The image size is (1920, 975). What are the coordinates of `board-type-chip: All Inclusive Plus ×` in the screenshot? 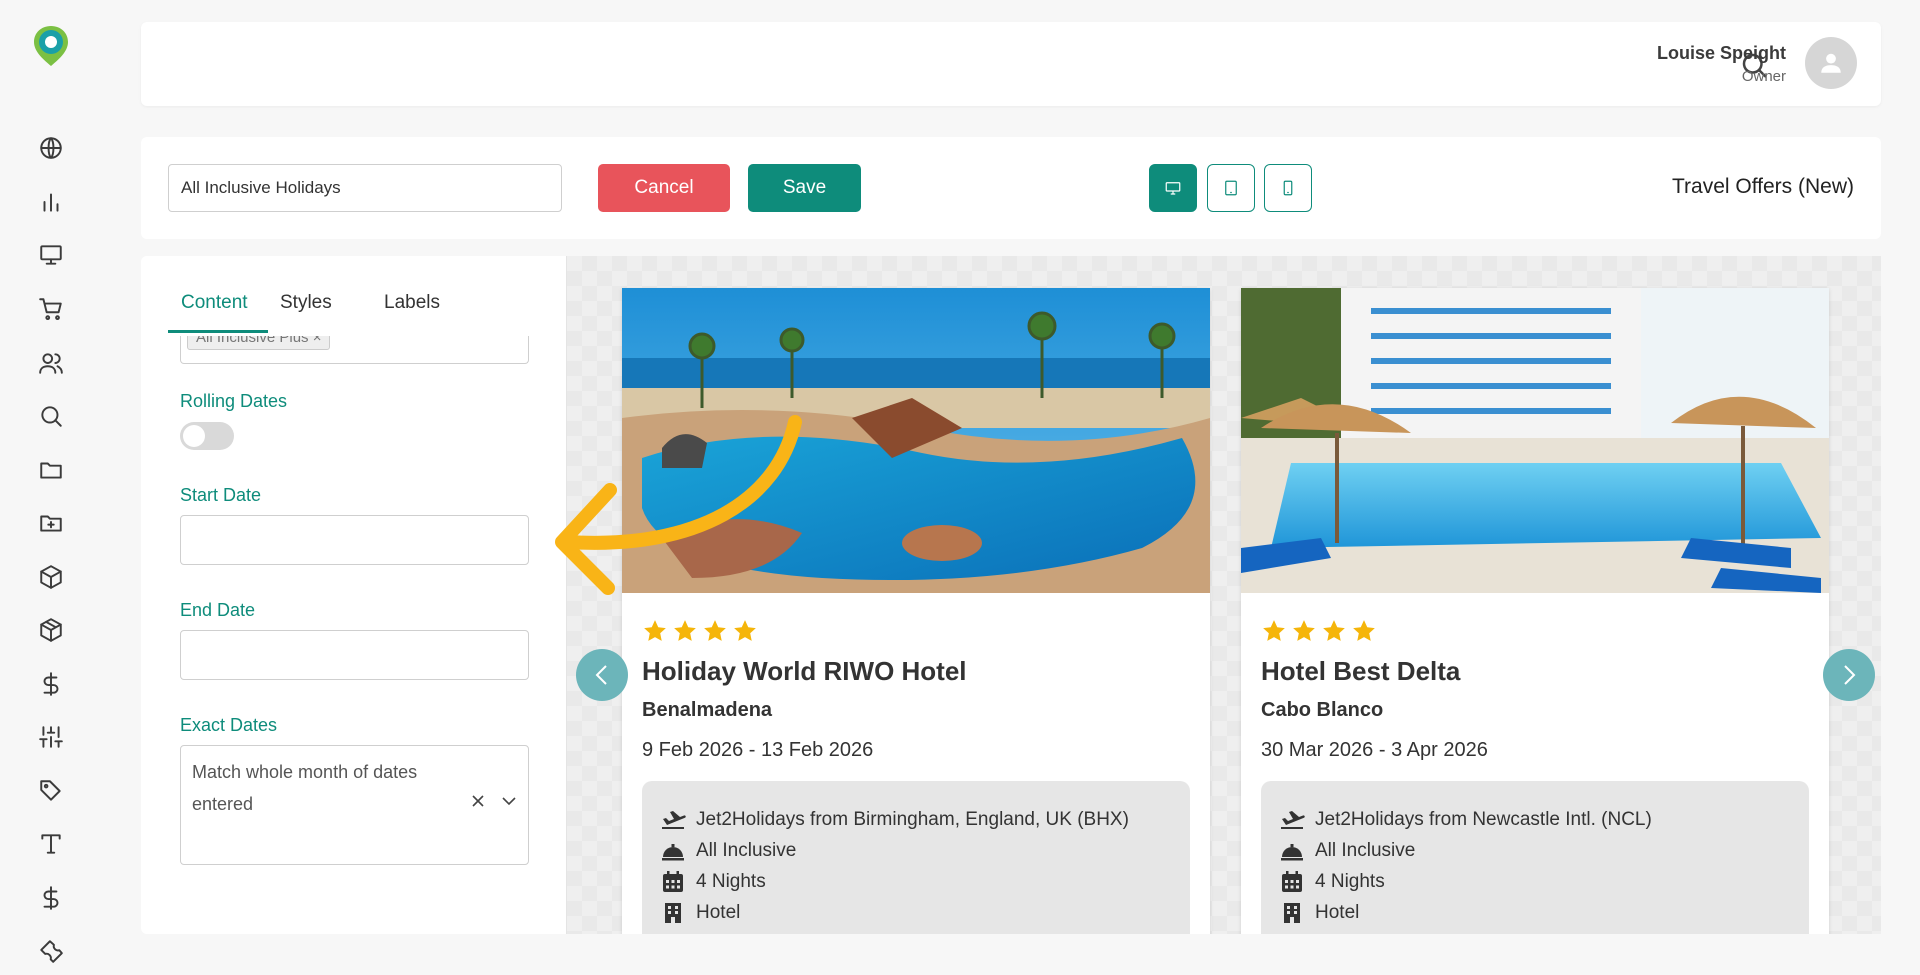 It's located at (259, 343).